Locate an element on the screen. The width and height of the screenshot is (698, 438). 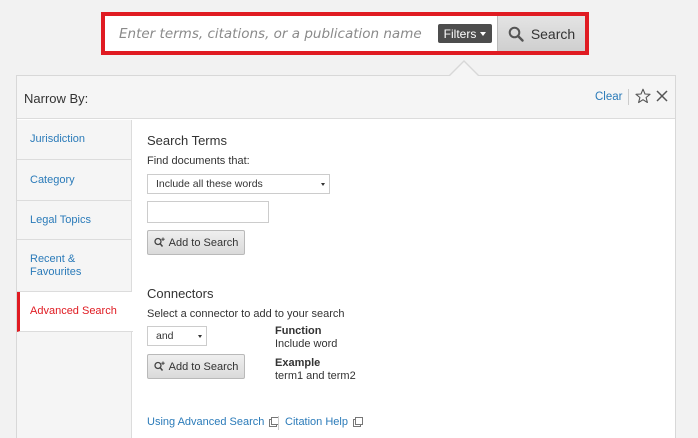
search-terms-heading: Search Terms is located at coordinates (187, 140).